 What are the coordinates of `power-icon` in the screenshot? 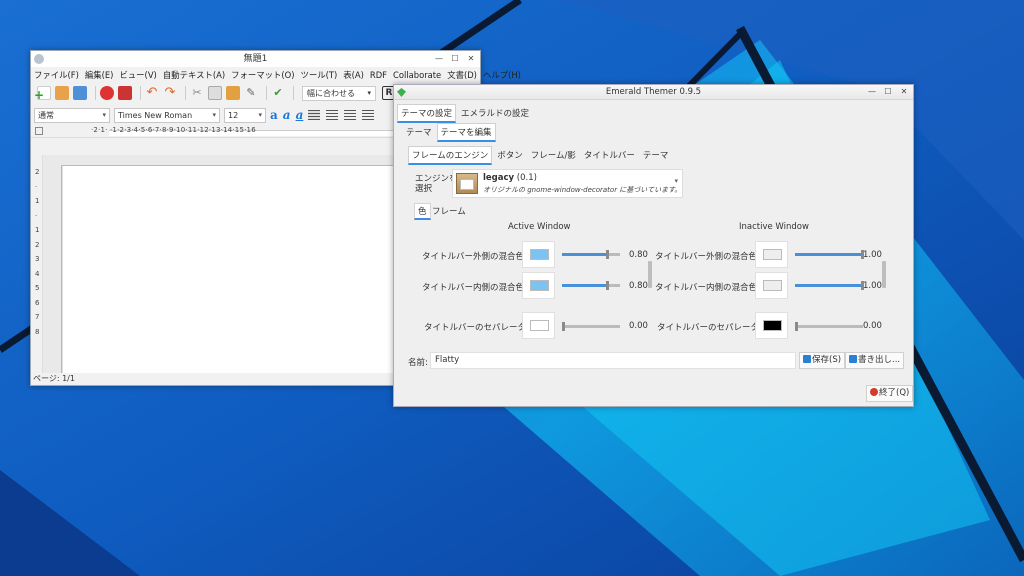 It's located at (874, 392).